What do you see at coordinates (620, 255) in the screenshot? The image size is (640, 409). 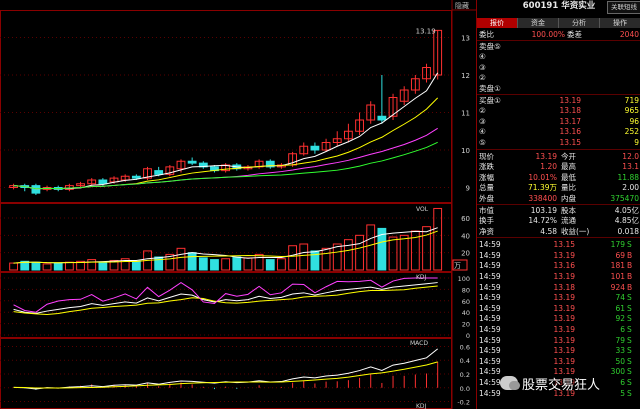 I see `tick-vol: 69` at bounding box center [620, 255].